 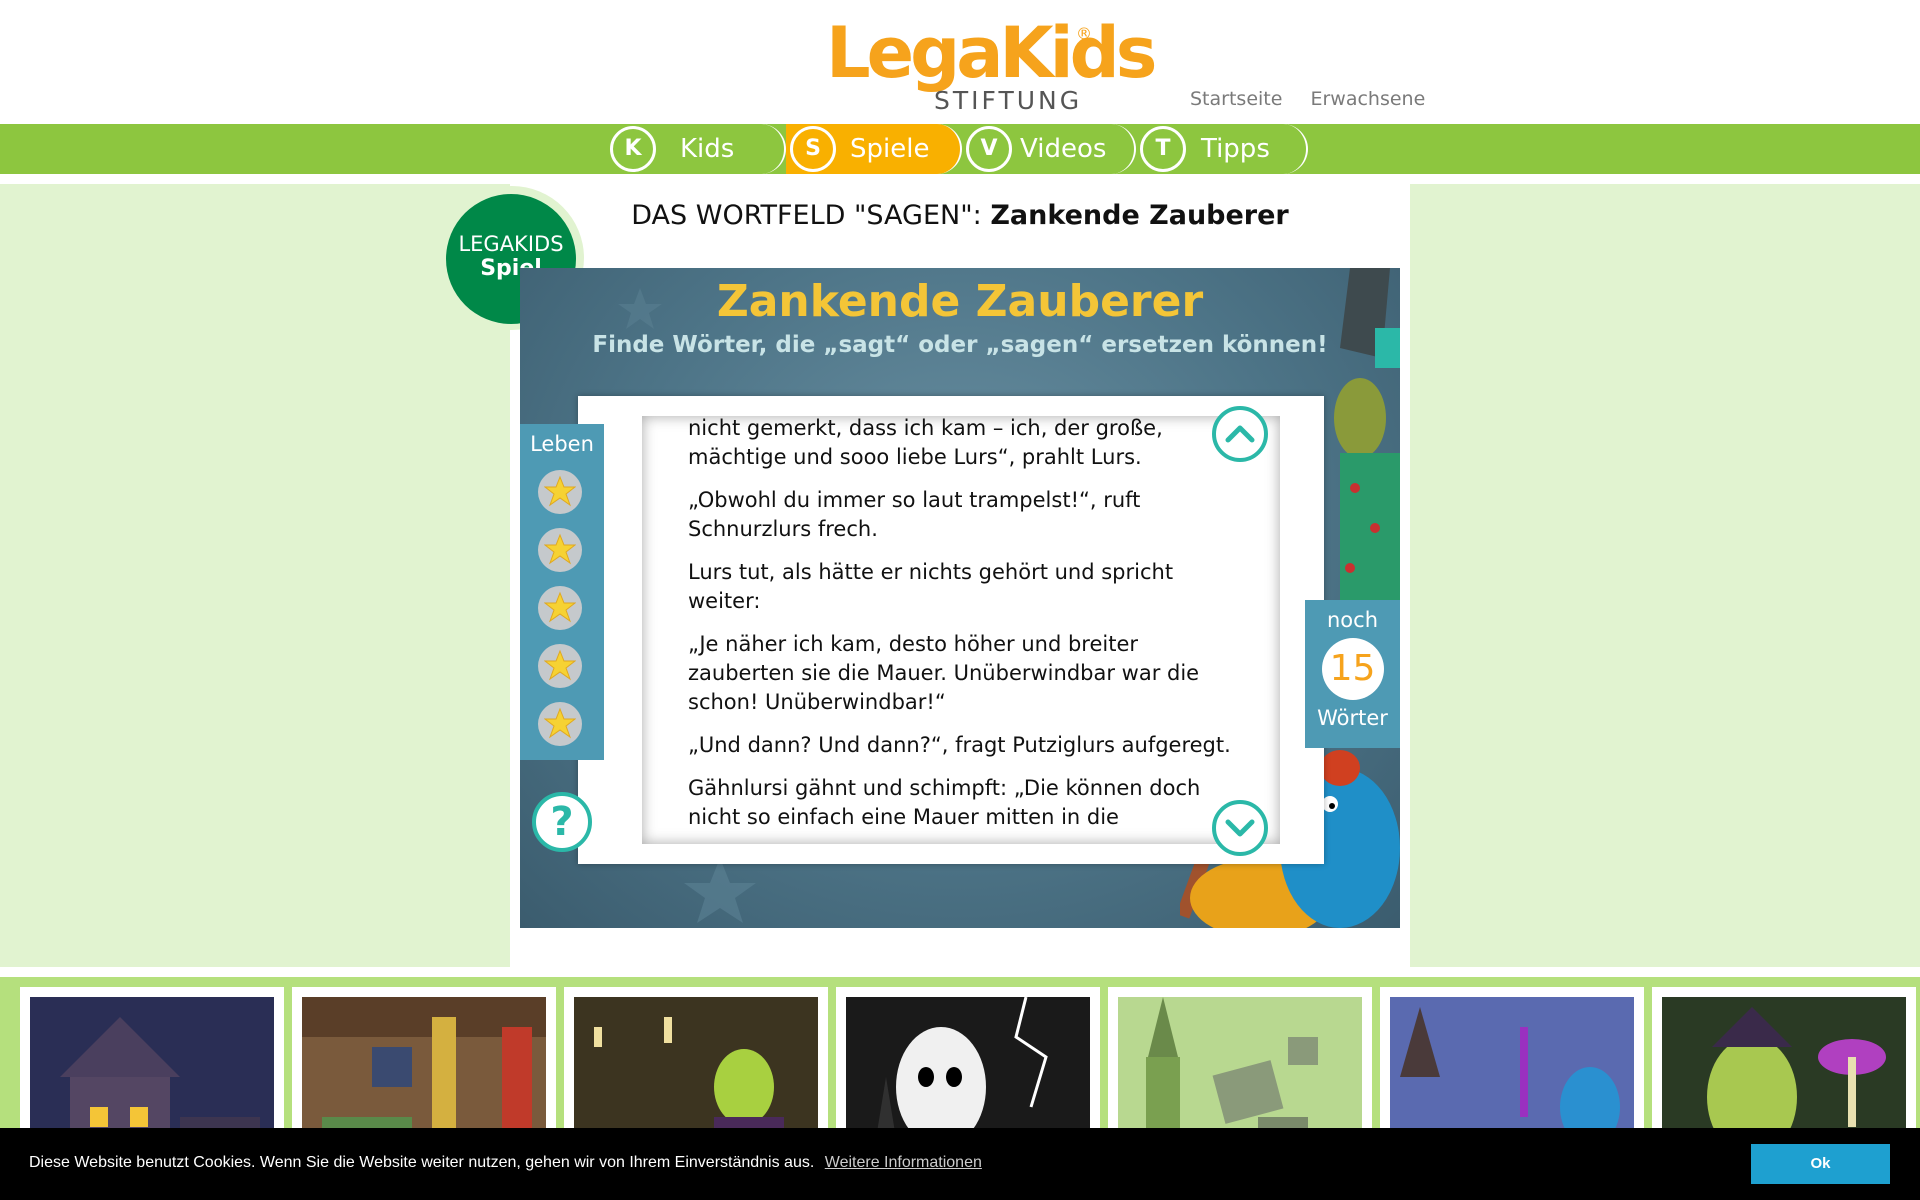 I want to click on nav-spiele: S Spiele, so click(x=874, y=149).